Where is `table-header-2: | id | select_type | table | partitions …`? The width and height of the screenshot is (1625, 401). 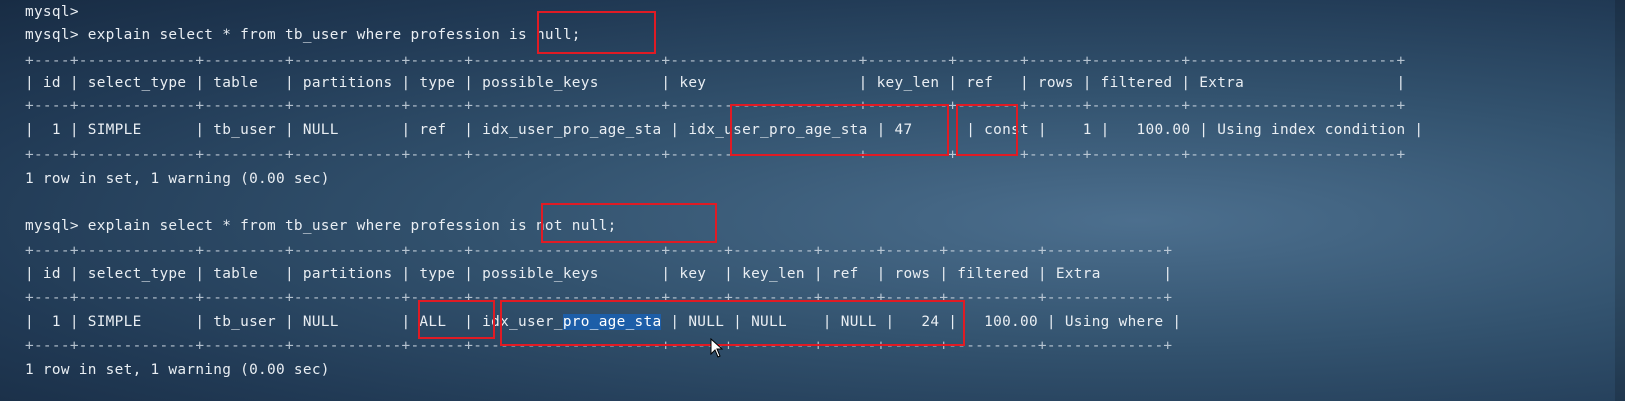
table-header-2: | id | select_type | table | partitions … is located at coordinates (599, 274).